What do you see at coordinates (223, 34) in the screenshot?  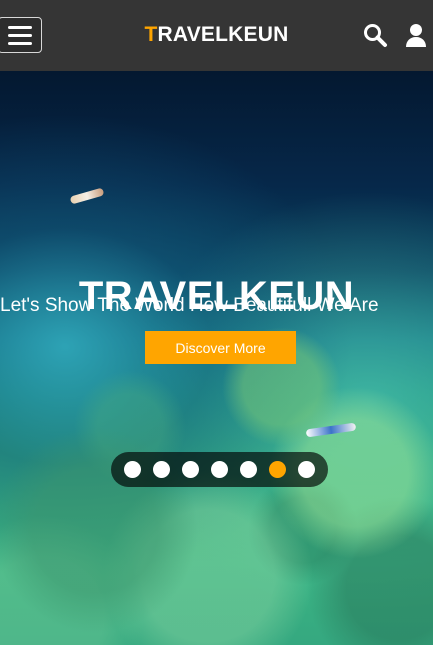 I see `brand-rest: RAVELKEUN` at bounding box center [223, 34].